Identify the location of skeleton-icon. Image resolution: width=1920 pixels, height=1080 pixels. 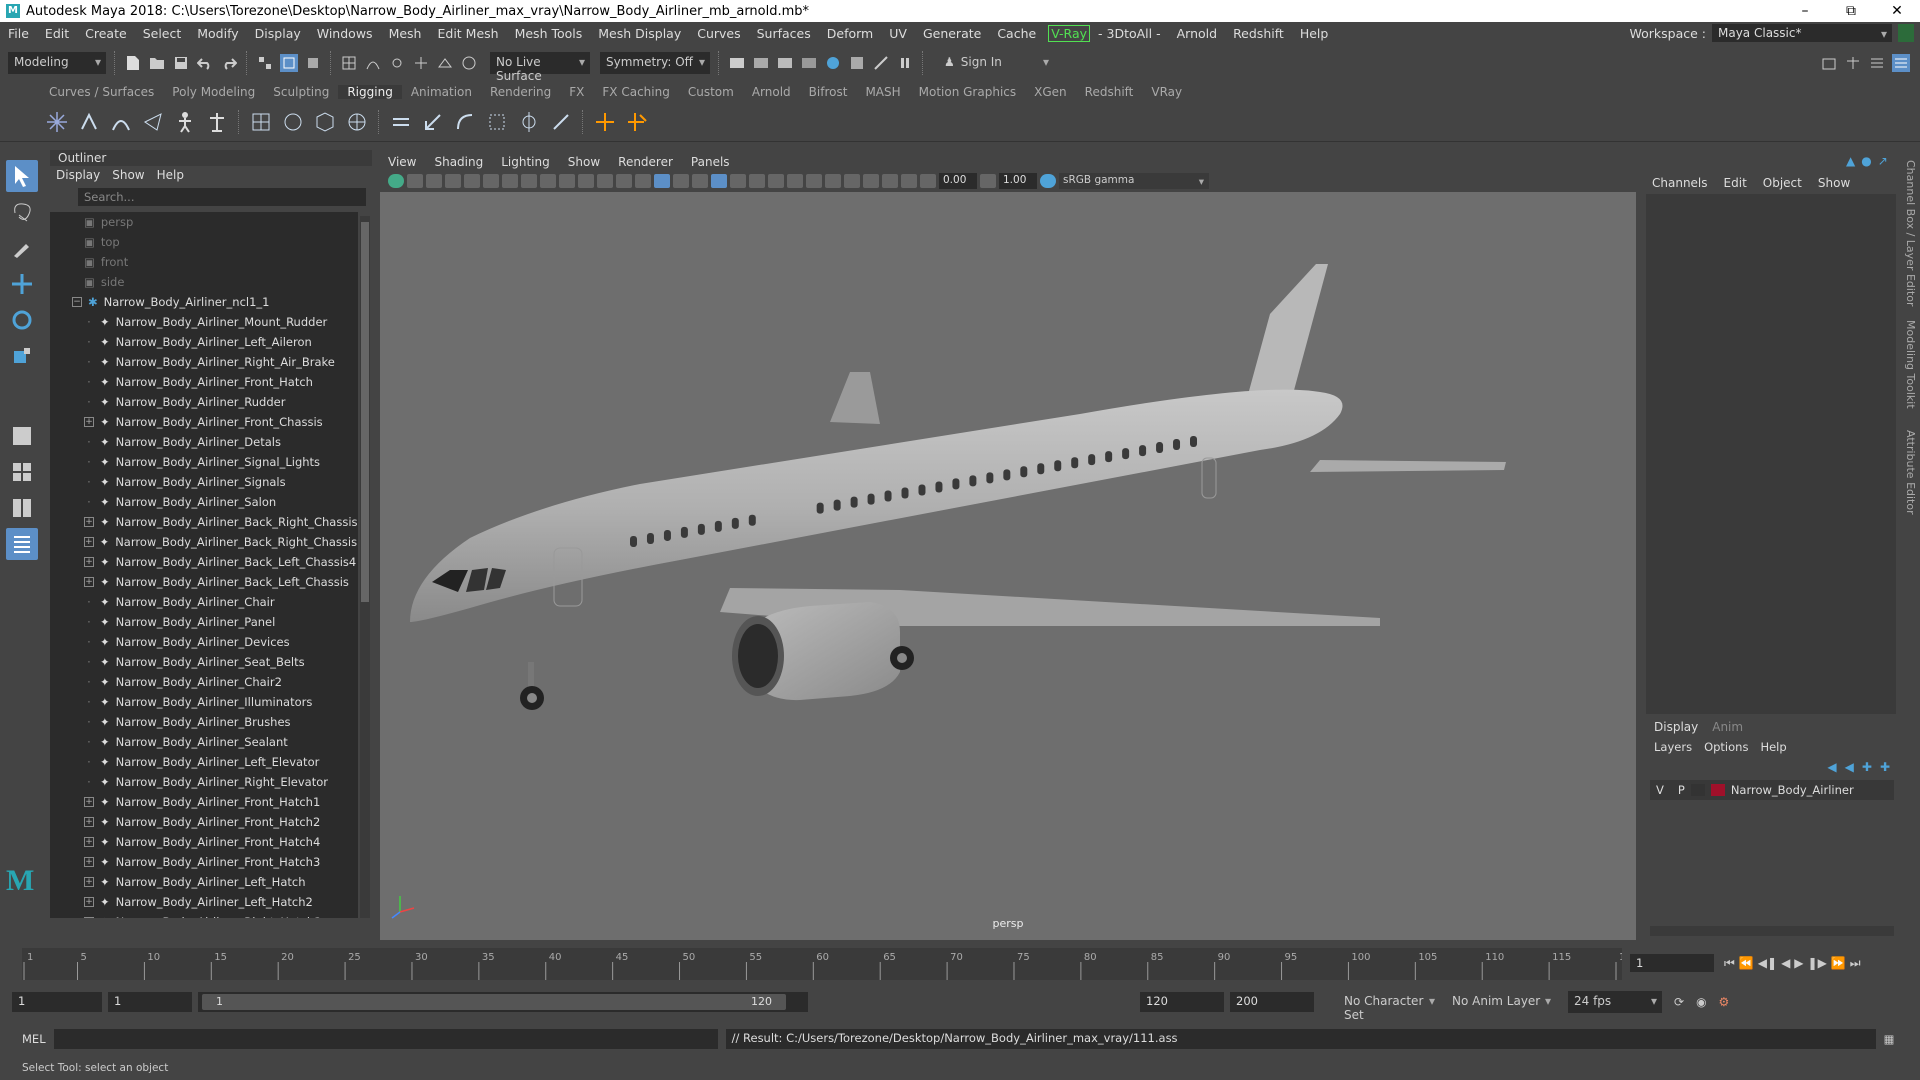
(217, 122).